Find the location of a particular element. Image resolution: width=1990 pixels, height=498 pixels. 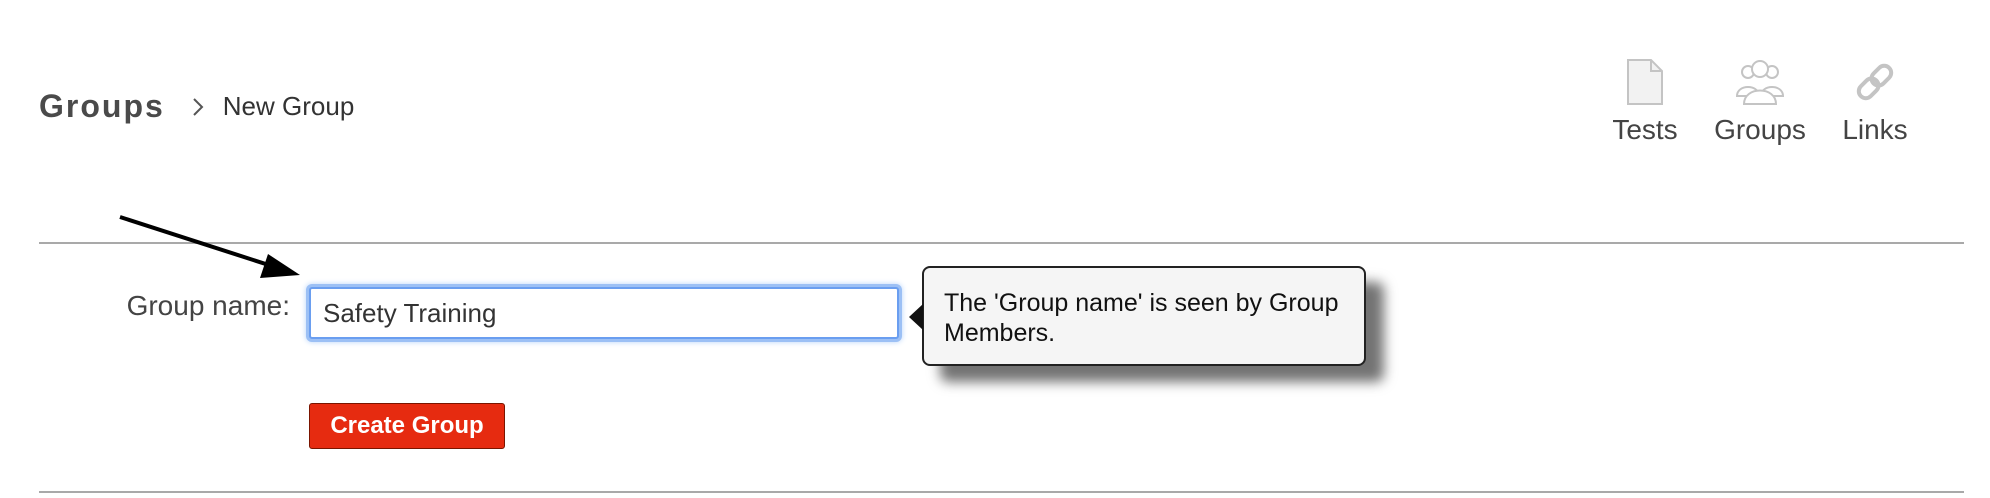

pointer-arrow-icon is located at coordinates (209, 246).